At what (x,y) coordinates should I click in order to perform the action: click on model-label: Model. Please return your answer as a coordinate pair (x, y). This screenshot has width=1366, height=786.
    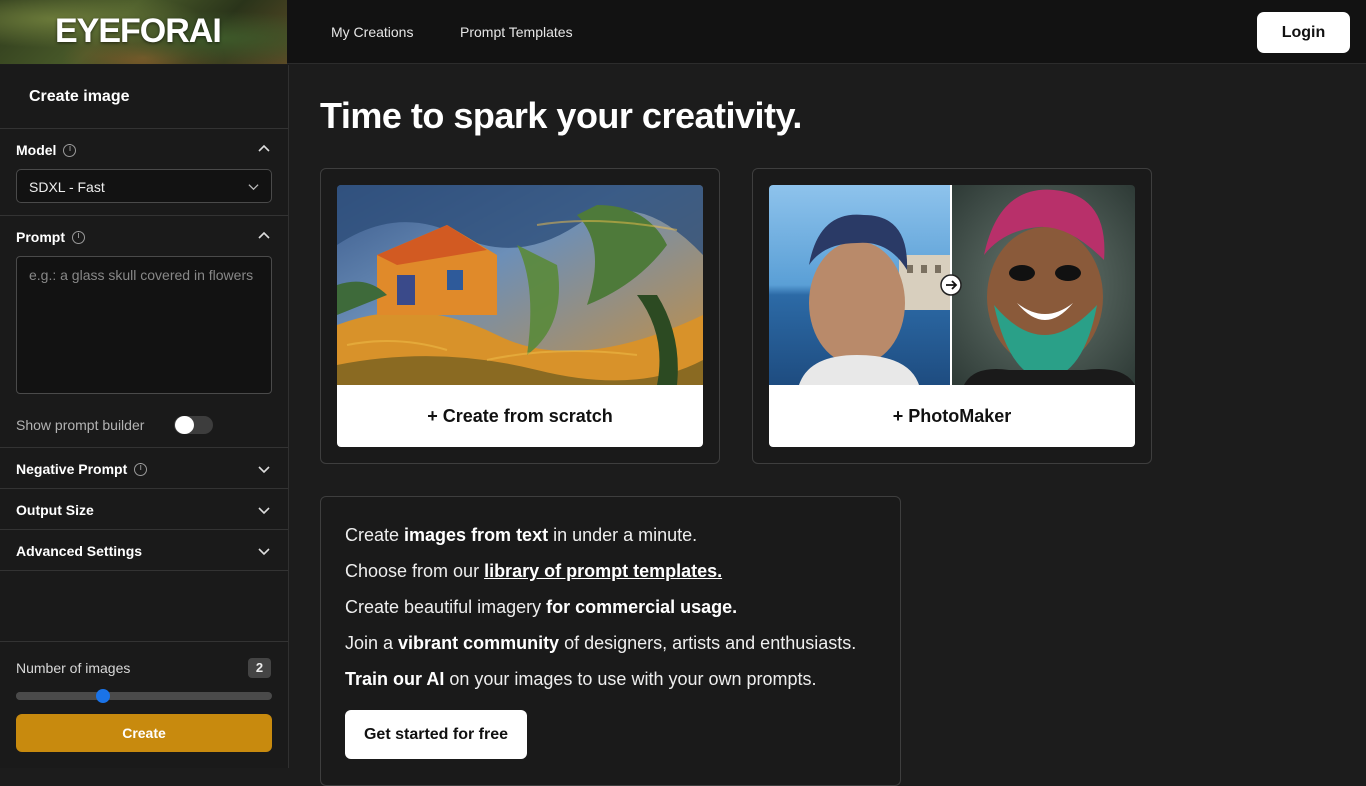
    Looking at the image, I should click on (46, 150).